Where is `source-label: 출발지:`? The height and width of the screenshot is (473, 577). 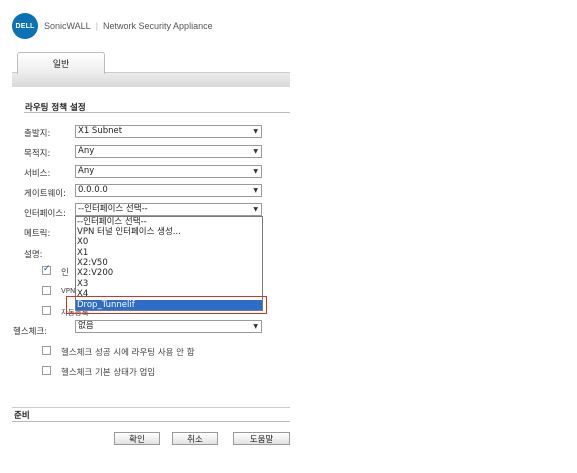 source-label: 출발지: is located at coordinates (37, 134).